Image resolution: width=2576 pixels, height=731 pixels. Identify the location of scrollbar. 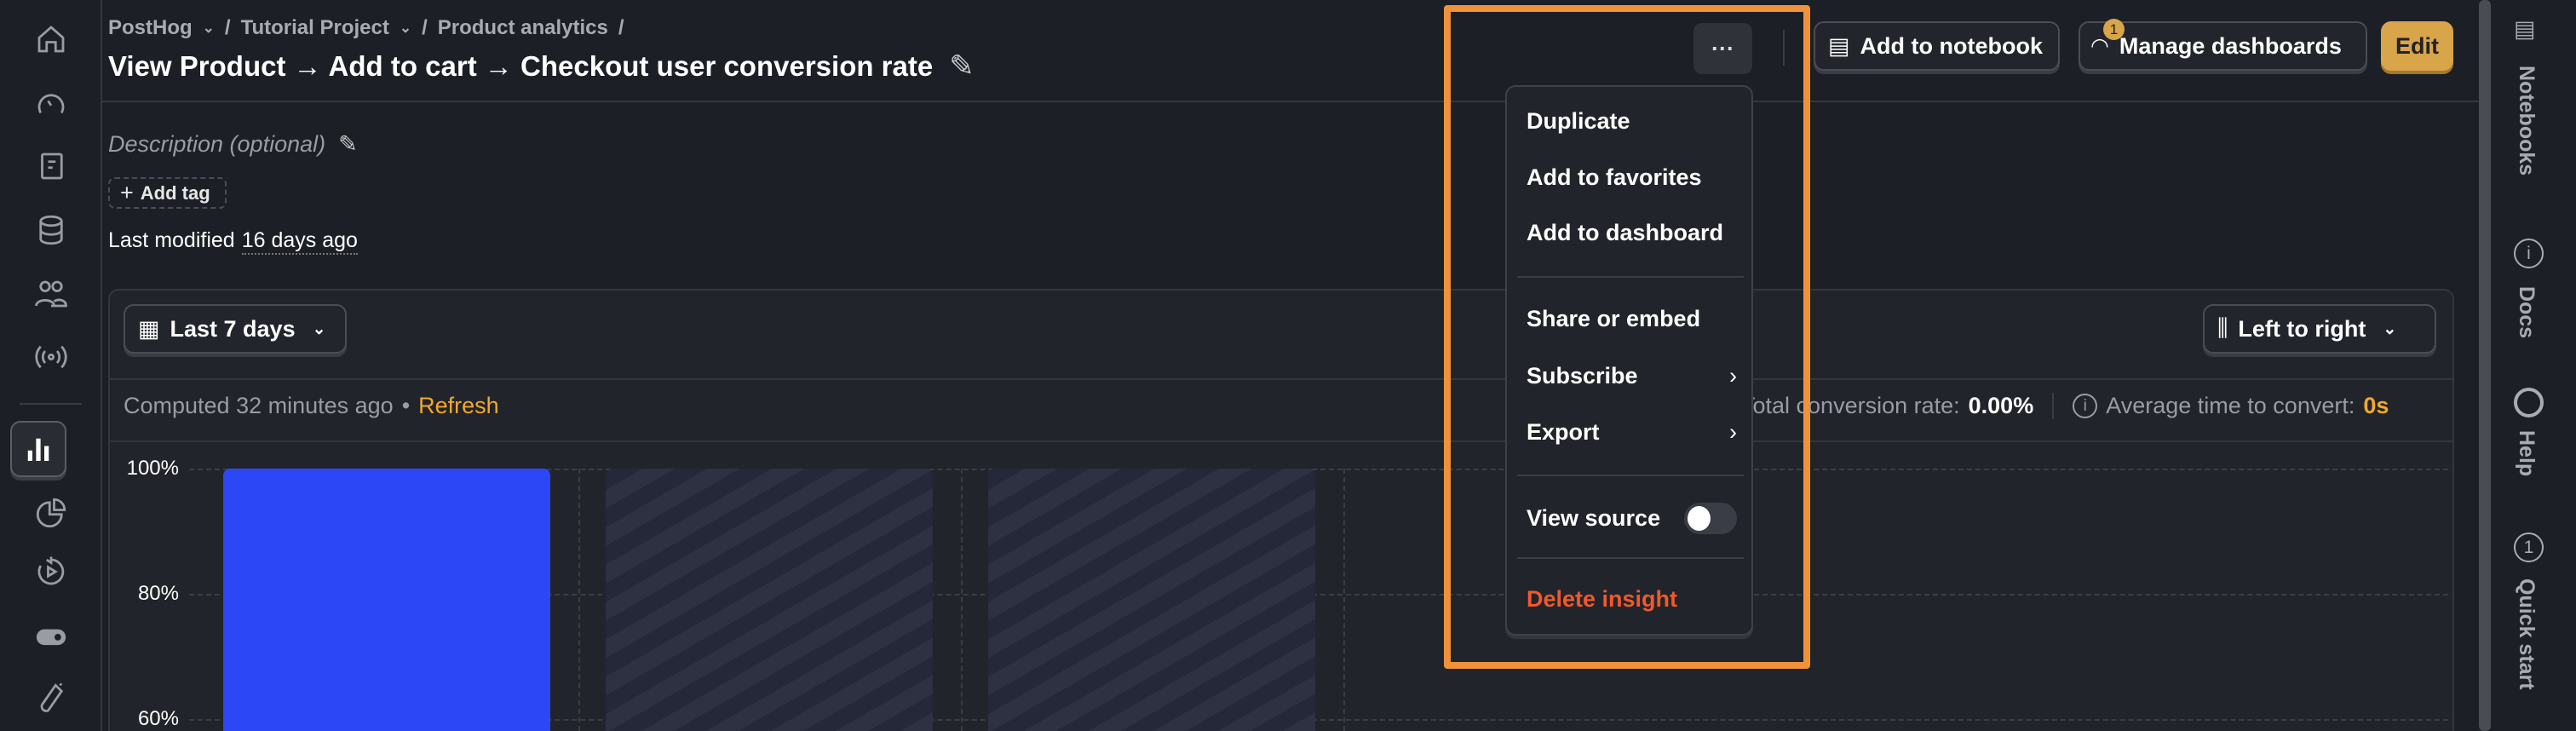
(2485, 365).